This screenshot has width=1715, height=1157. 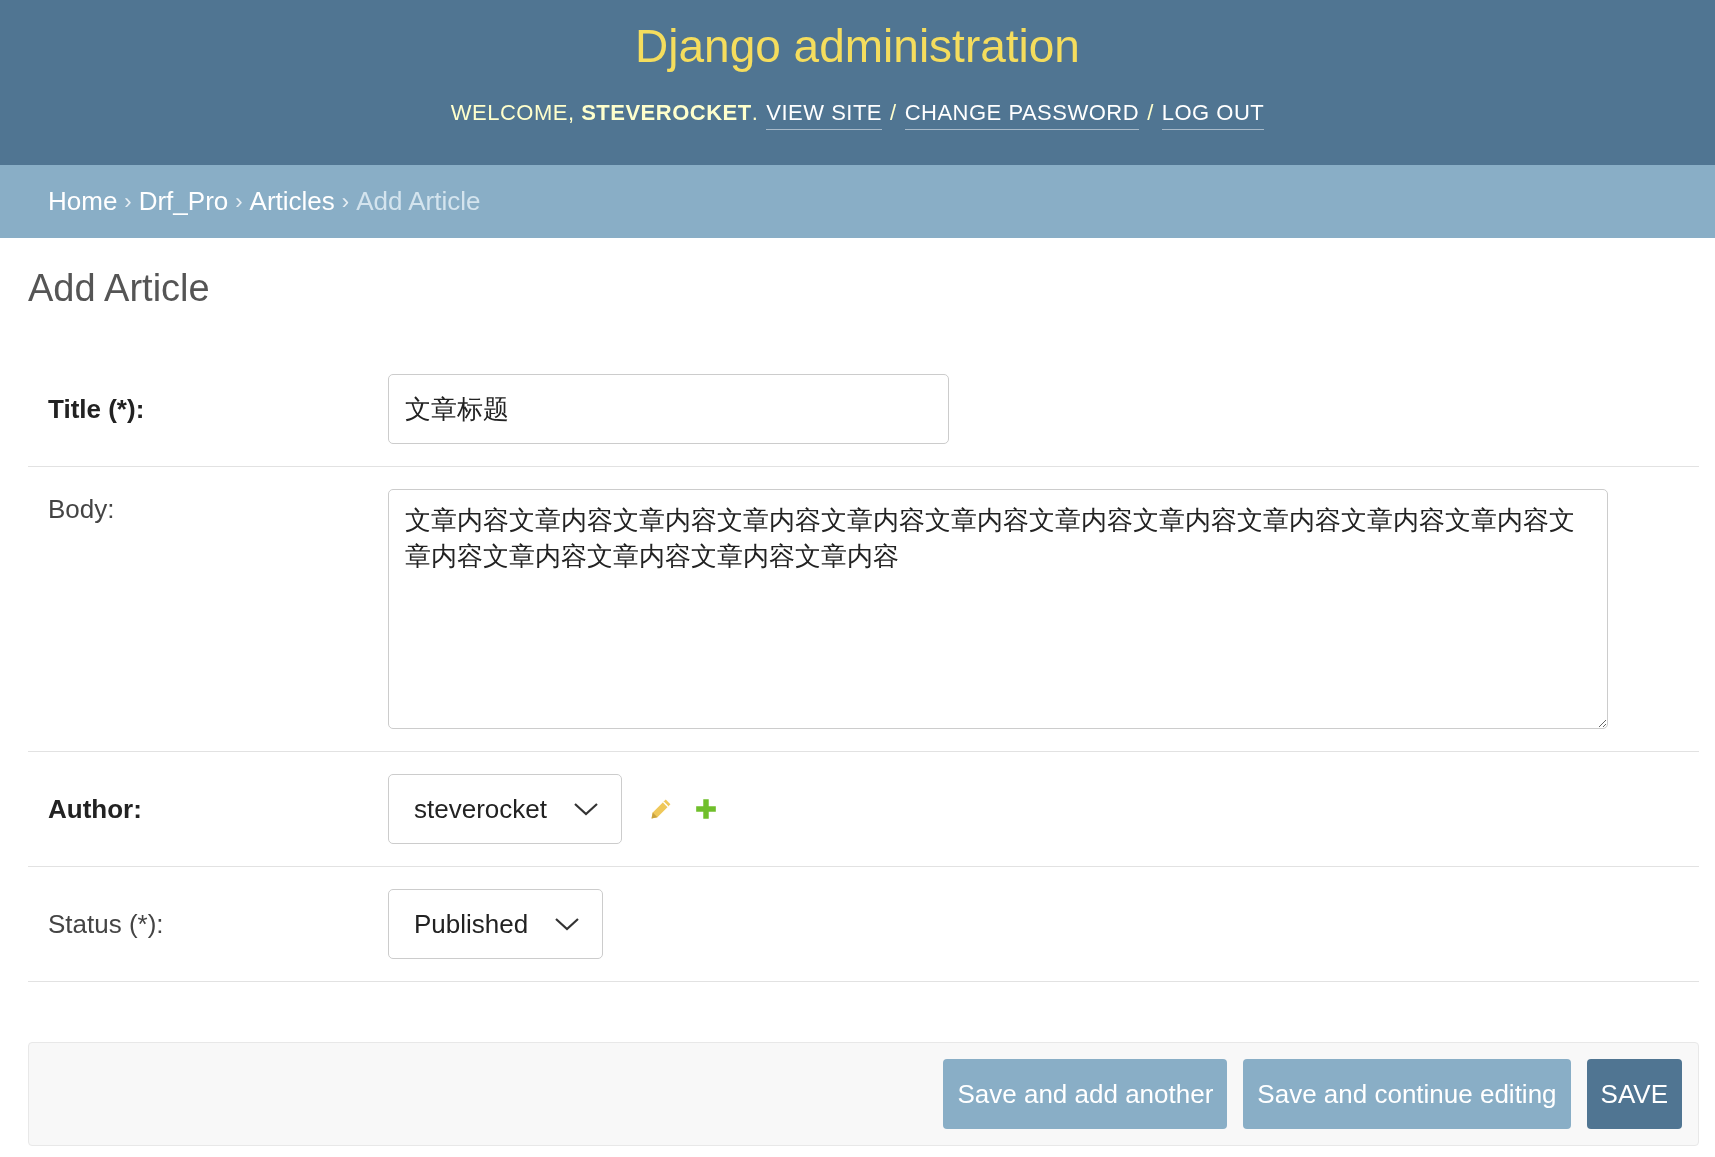 What do you see at coordinates (106, 924) in the screenshot?
I see `field-label: Status (*):` at bounding box center [106, 924].